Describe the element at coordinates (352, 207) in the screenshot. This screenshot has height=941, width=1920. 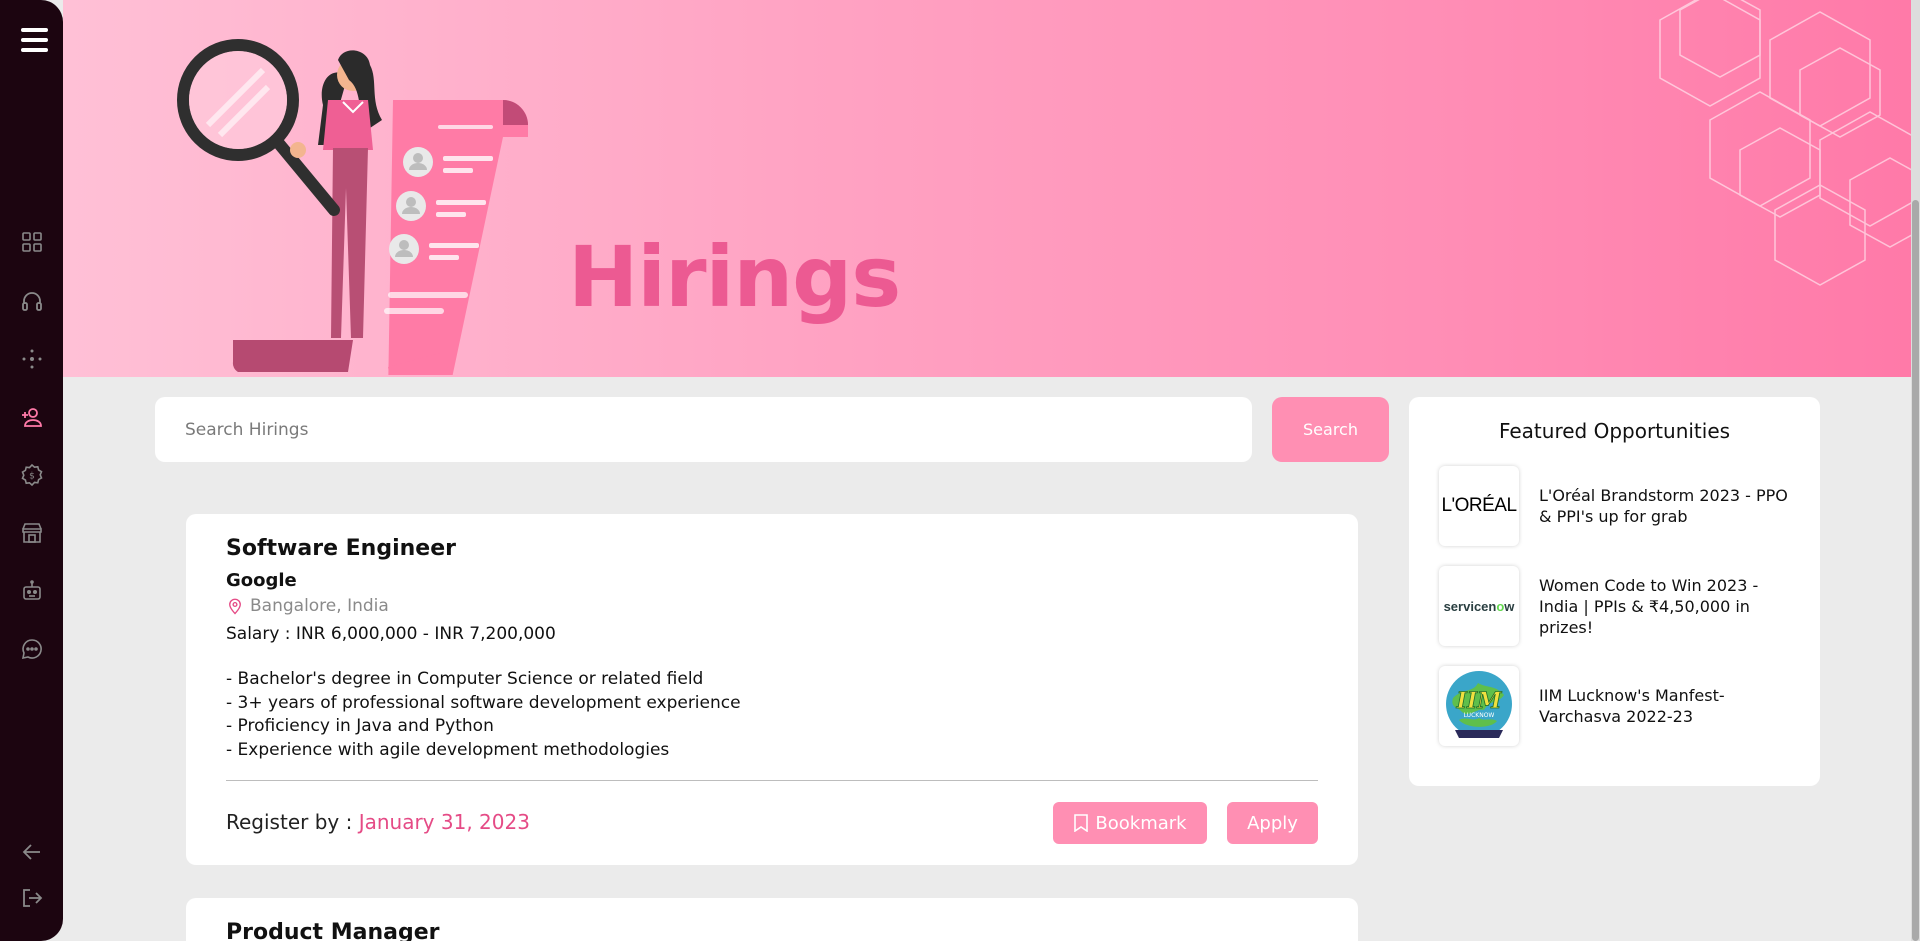
I see `recruiter-illustration` at that location.